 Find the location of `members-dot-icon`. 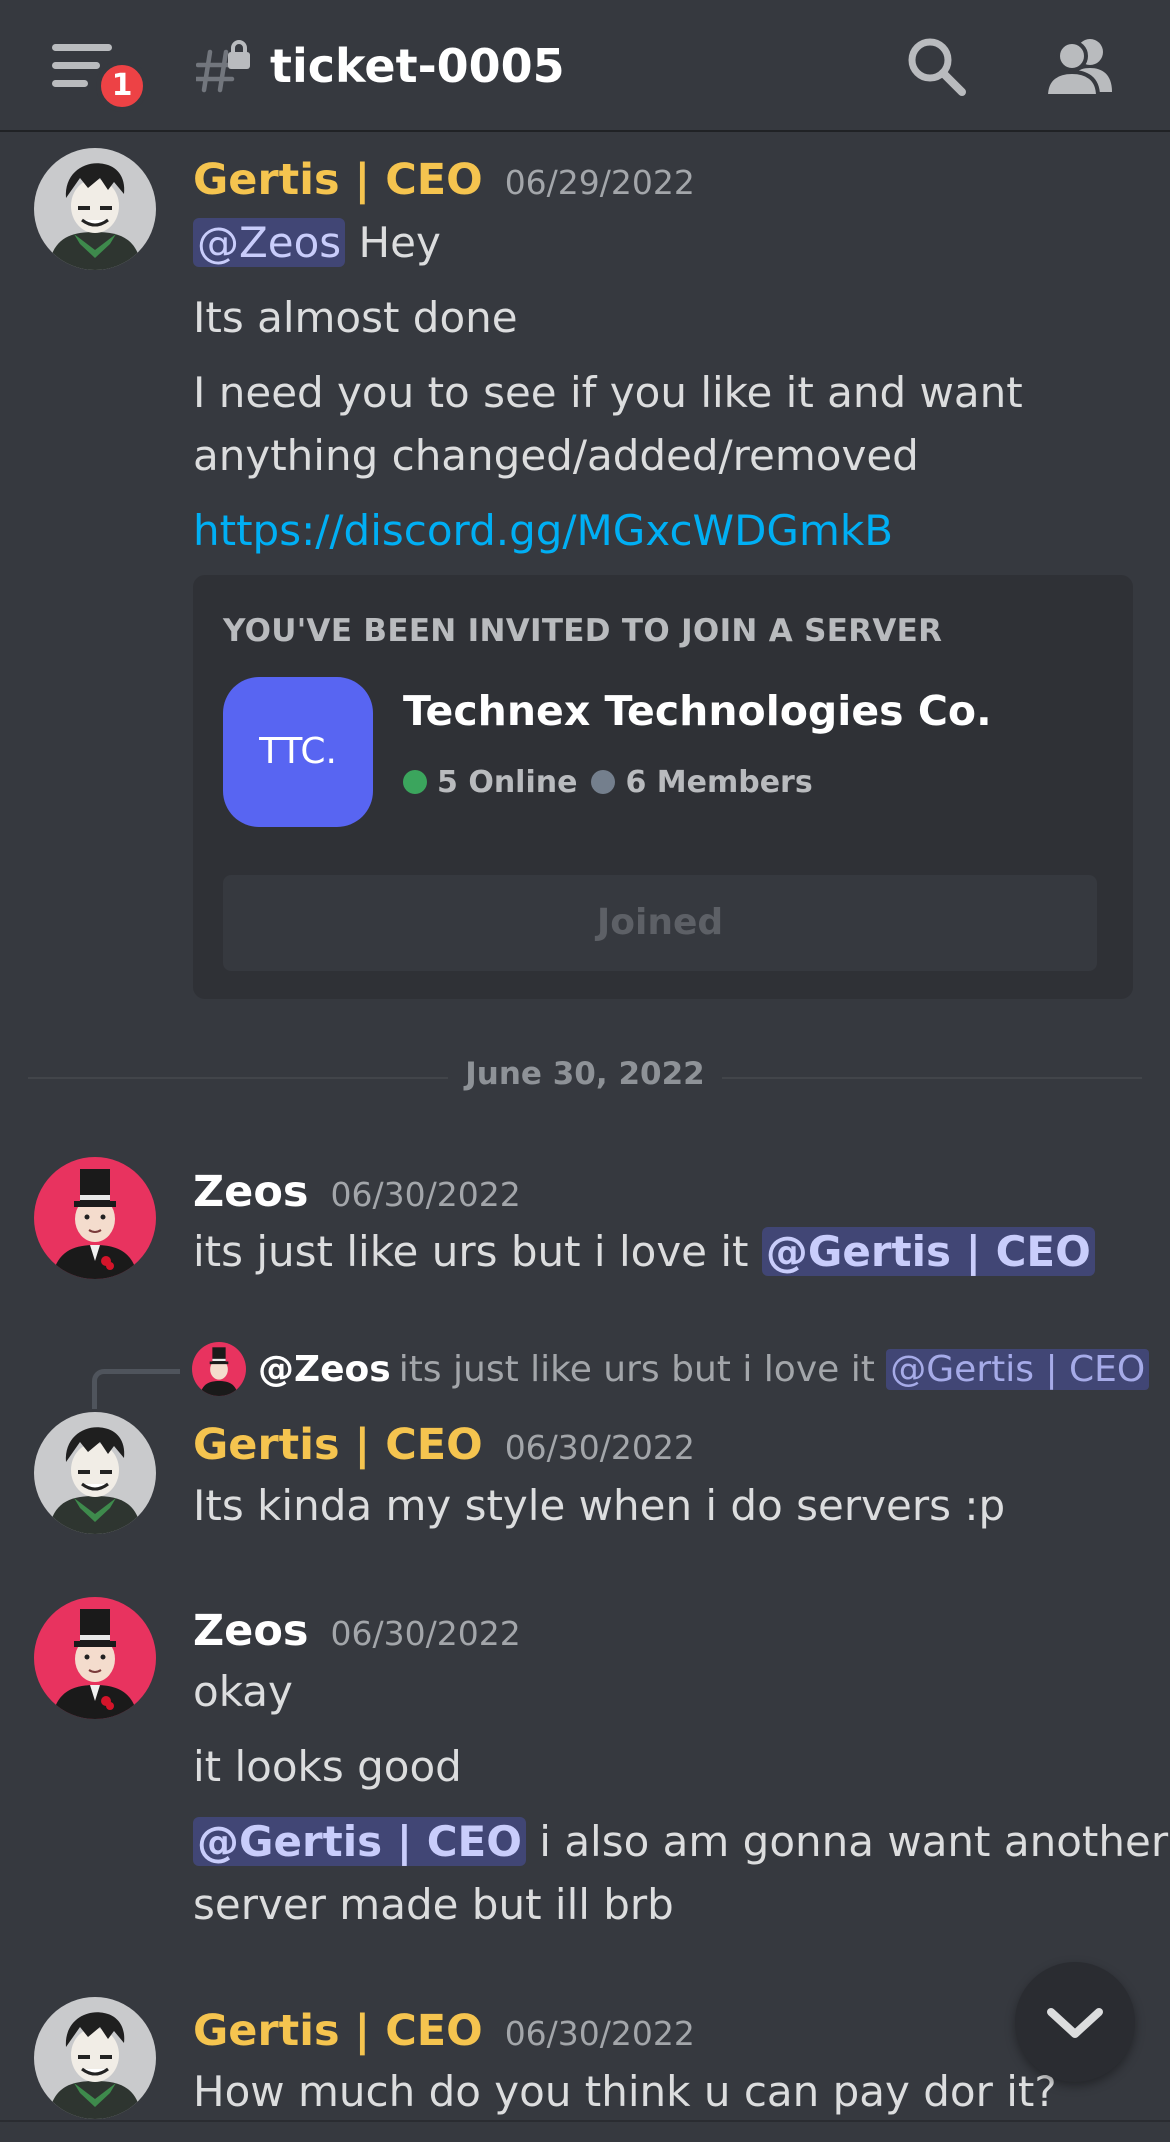

members-dot-icon is located at coordinates (603, 782).